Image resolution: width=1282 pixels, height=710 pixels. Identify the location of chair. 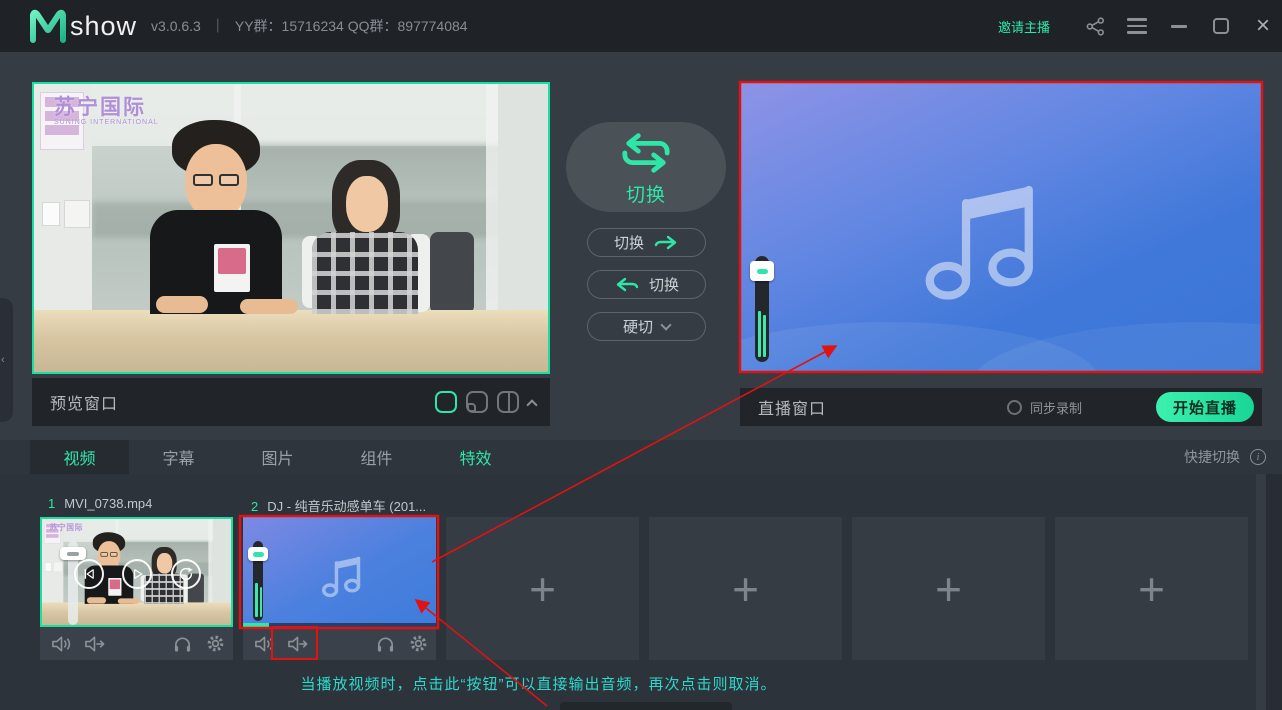
(452, 273).